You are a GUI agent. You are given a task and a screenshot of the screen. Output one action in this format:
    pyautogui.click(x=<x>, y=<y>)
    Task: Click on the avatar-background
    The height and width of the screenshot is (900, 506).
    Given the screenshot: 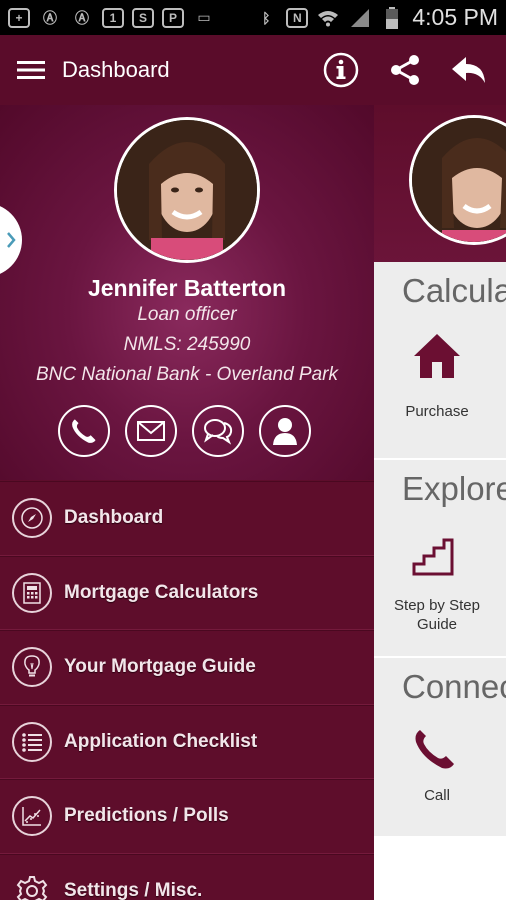 What is the action you would take?
    pyautogui.click(x=457, y=180)
    